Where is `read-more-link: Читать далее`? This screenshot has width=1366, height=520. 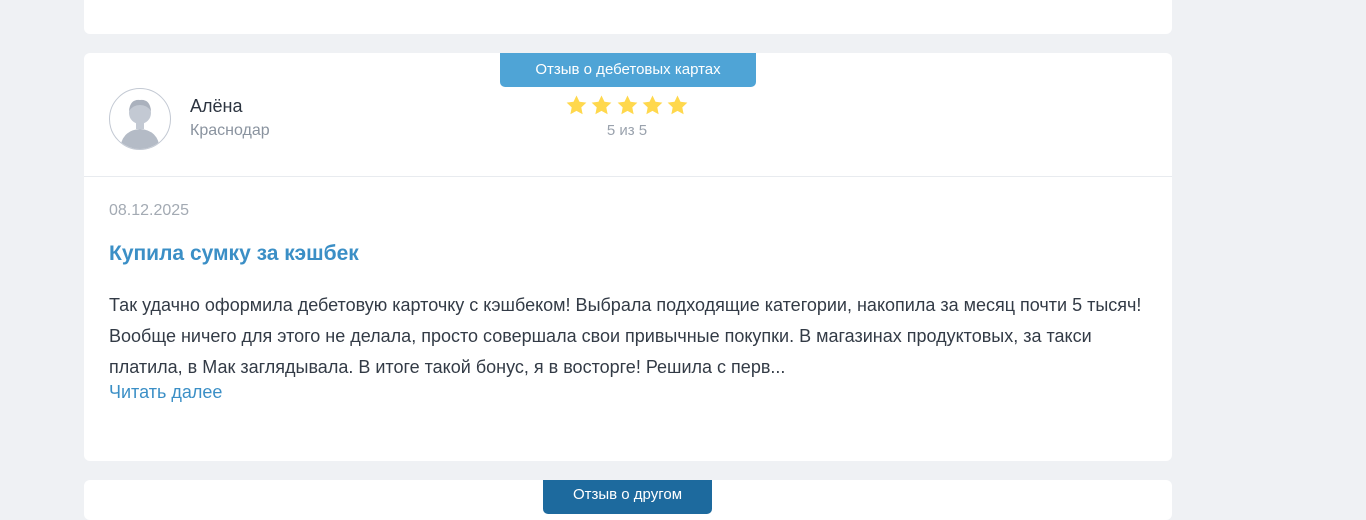 read-more-link: Читать далее is located at coordinates (165, 392).